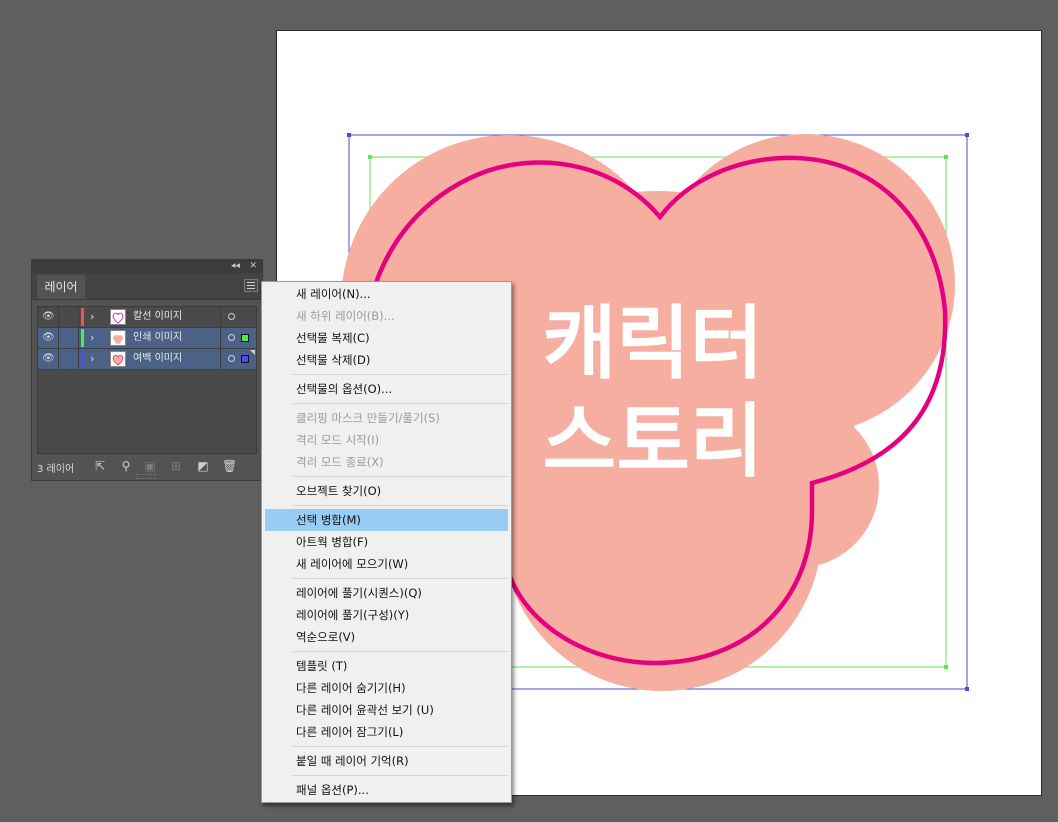  What do you see at coordinates (158, 337) in the screenshot?
I see `layer-name: 인쇄 이미지` at bounding box center [158, 337].